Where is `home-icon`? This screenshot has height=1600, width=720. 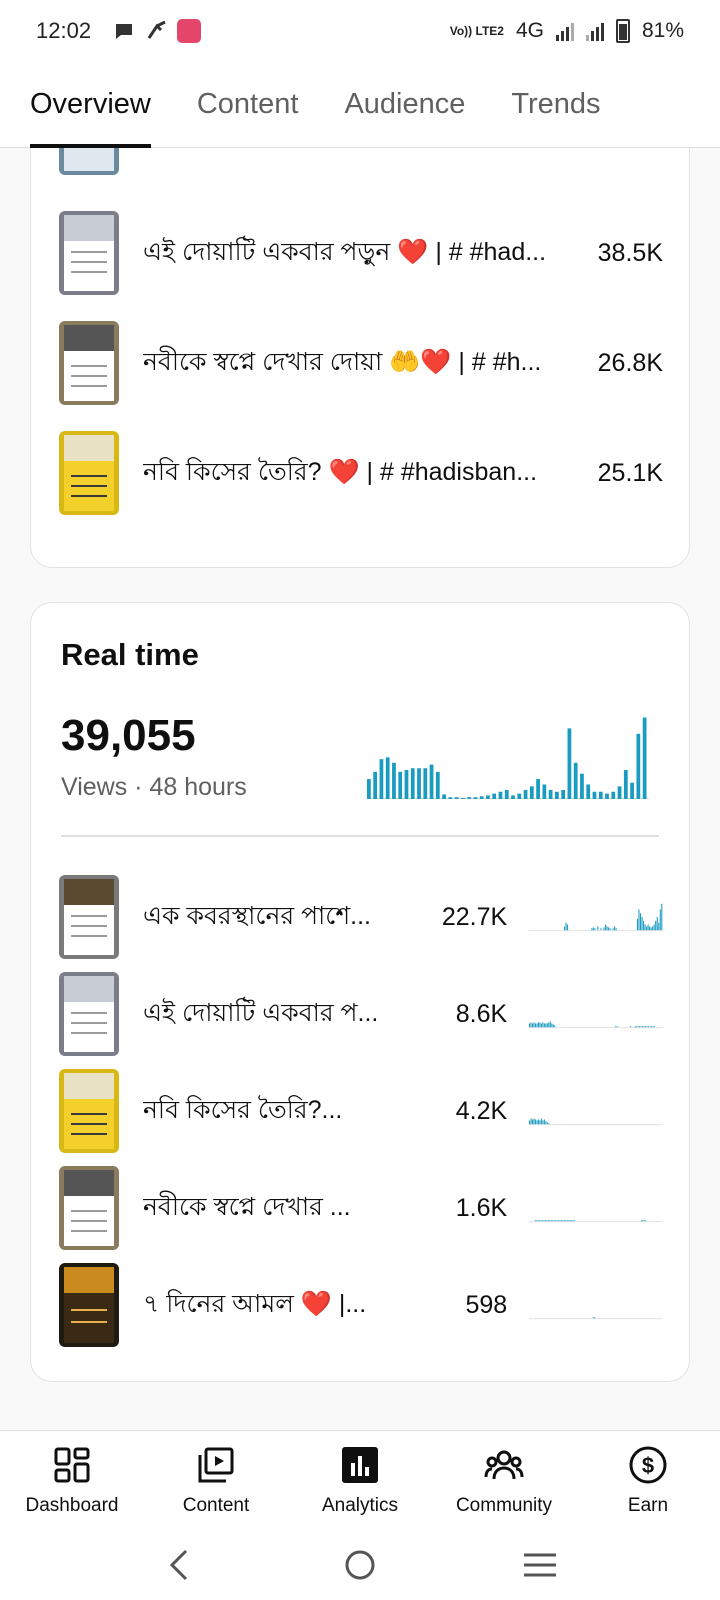 home-icon is located at coordinates (360, 1565).